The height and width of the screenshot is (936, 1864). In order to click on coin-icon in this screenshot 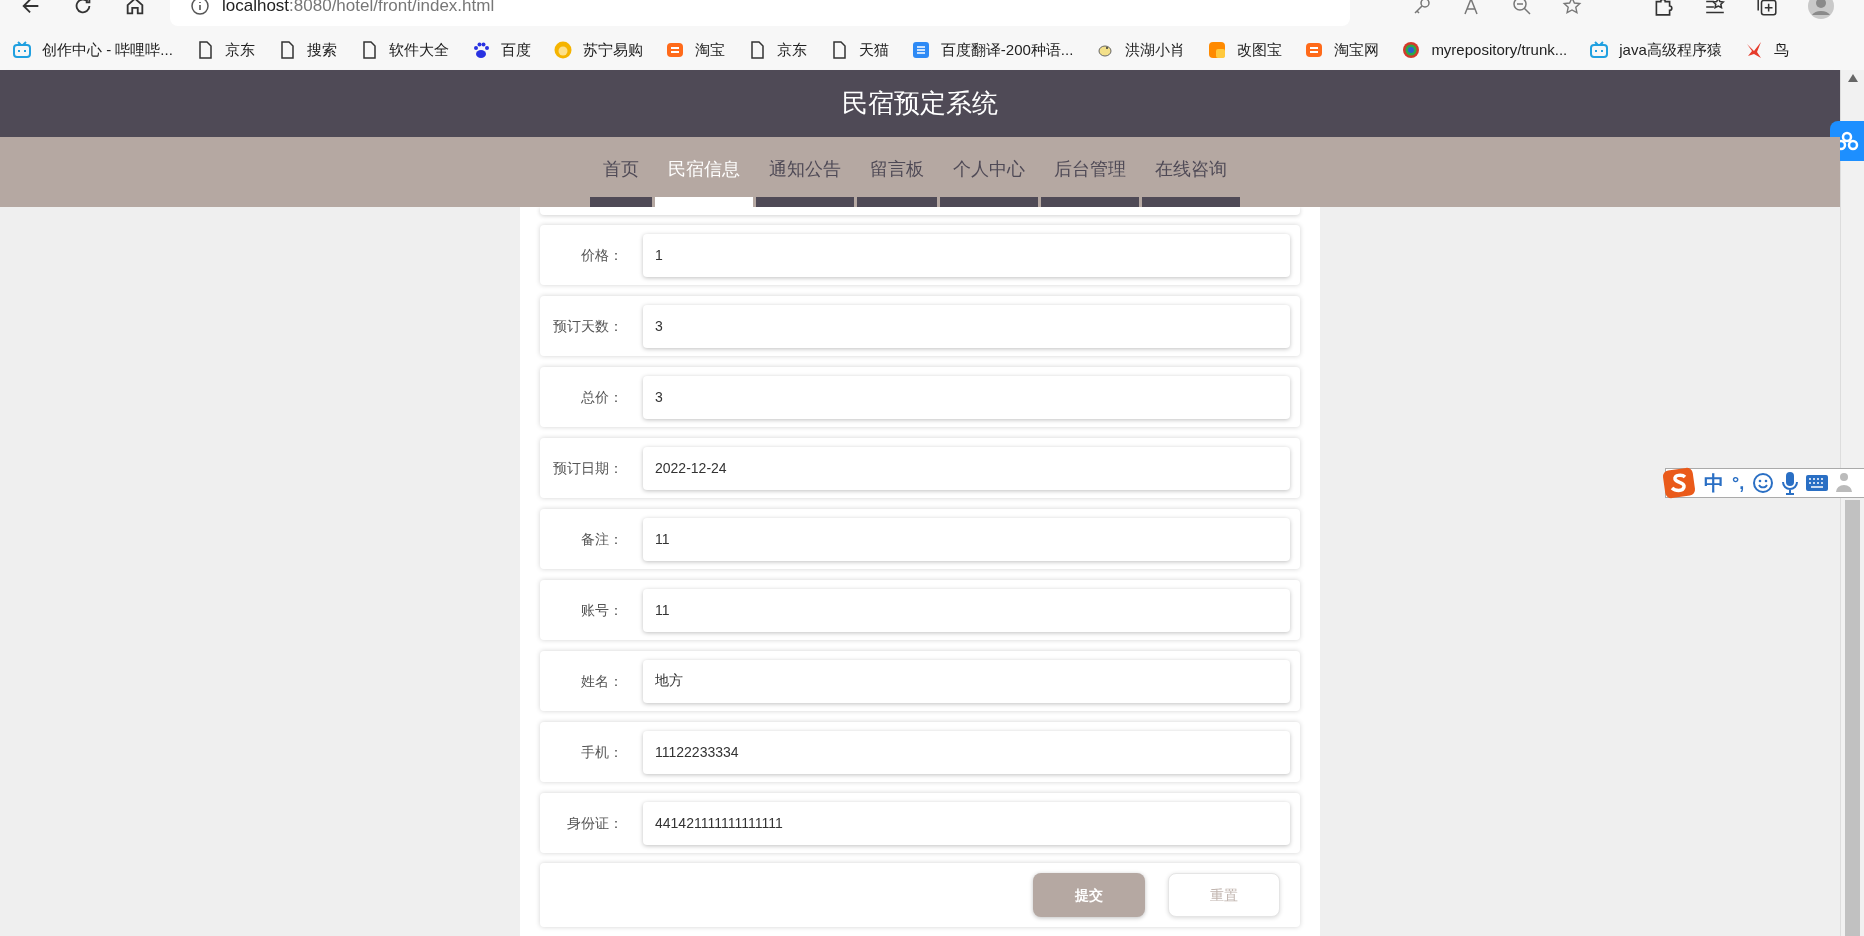, I will do `click(562, 50)`.